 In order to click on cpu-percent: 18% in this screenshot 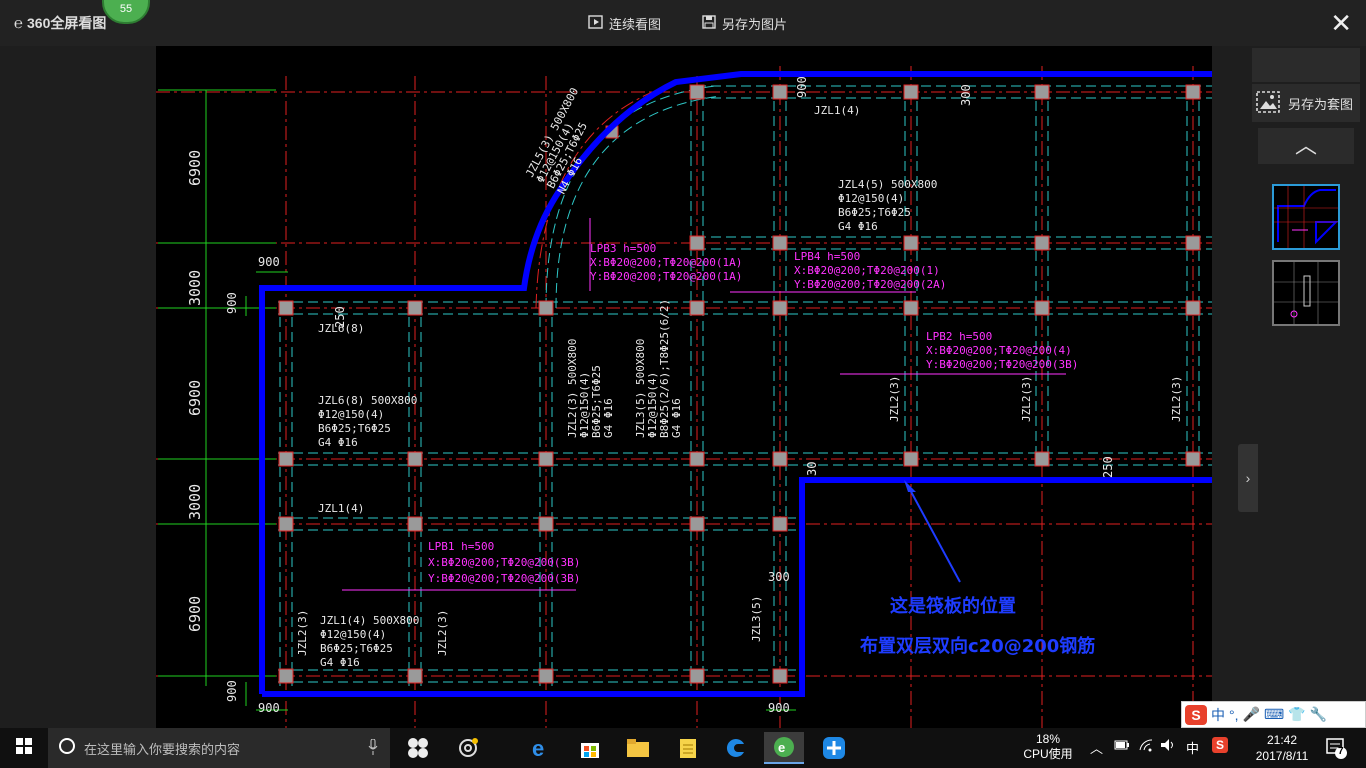, I will do `click(1048, 739)`.